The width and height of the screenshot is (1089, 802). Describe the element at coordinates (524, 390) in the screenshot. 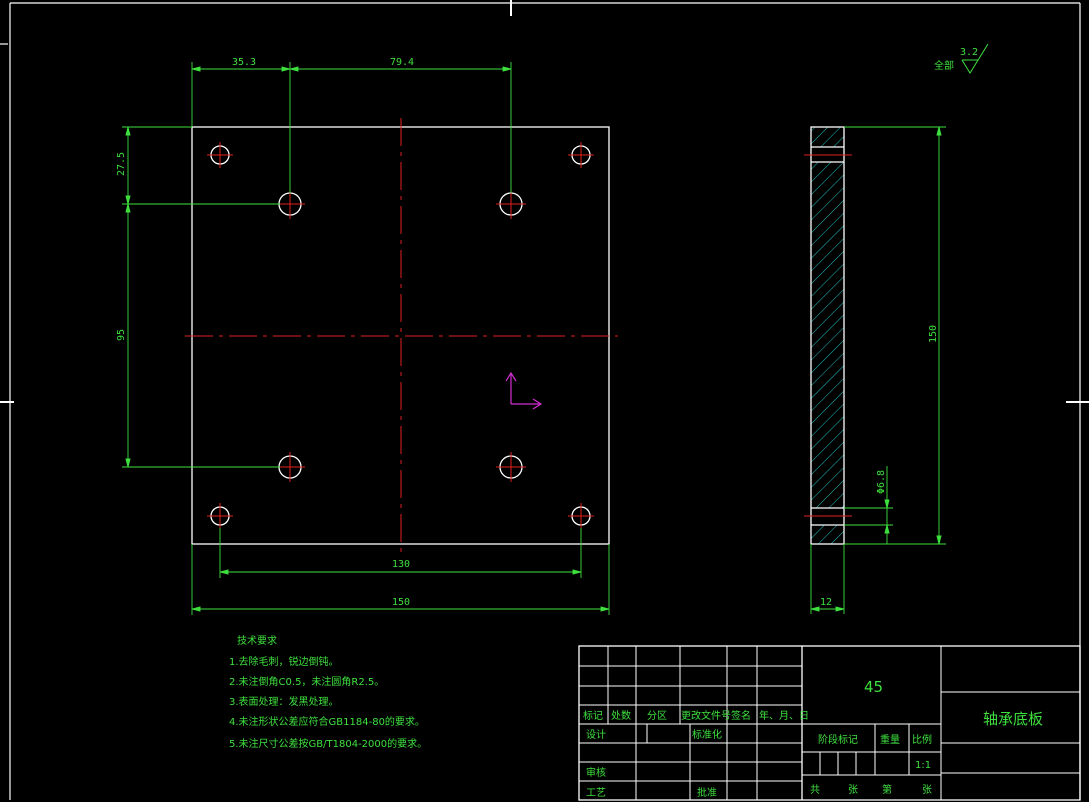

I see `ucs-icon` at that location.